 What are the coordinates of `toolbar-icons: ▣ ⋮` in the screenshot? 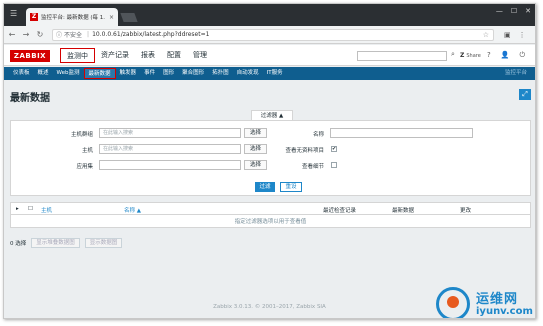 It's located at (515, 35).